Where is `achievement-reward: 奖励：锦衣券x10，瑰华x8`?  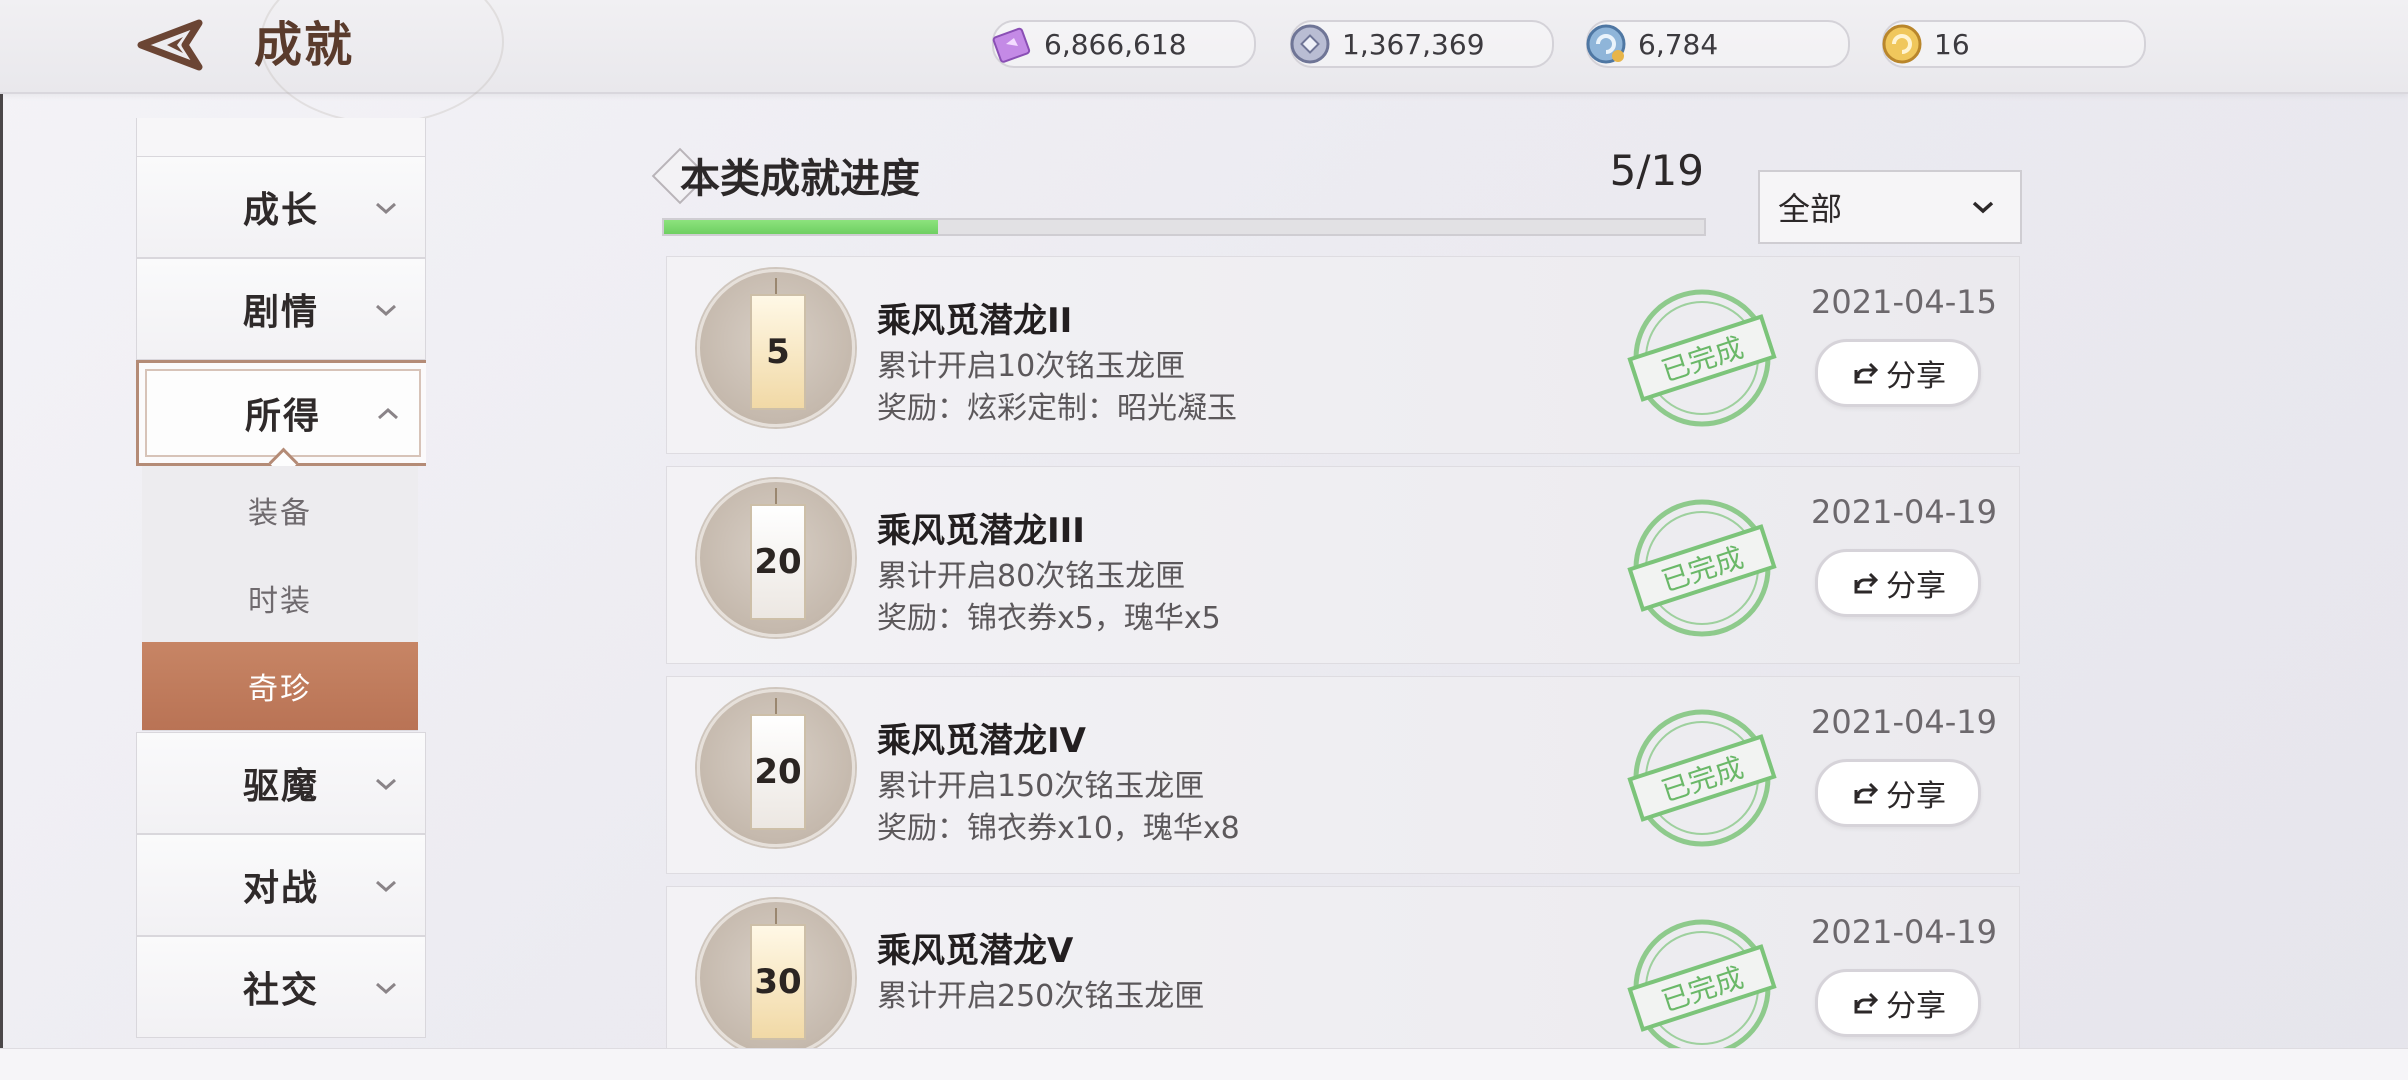
achievement-reward: 奖励：锦衣券x10，瑰华x8 is located at coordinates (1058, 828).